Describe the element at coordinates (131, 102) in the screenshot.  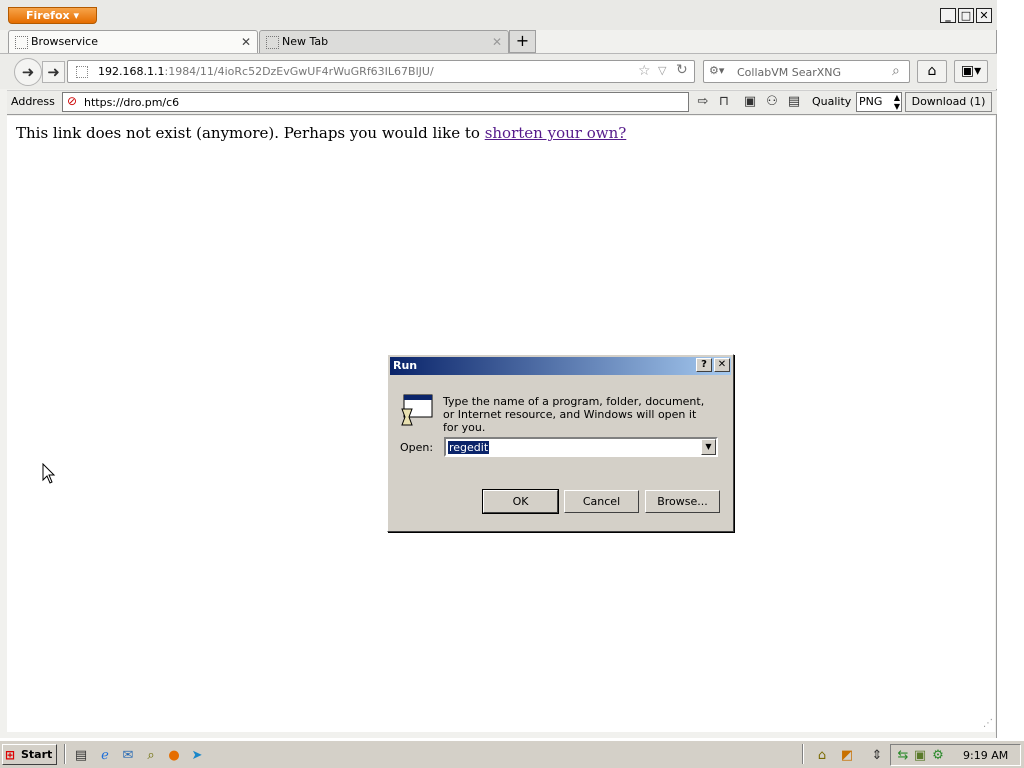
I see `address-value: https://dro.pm/c6` at that location.